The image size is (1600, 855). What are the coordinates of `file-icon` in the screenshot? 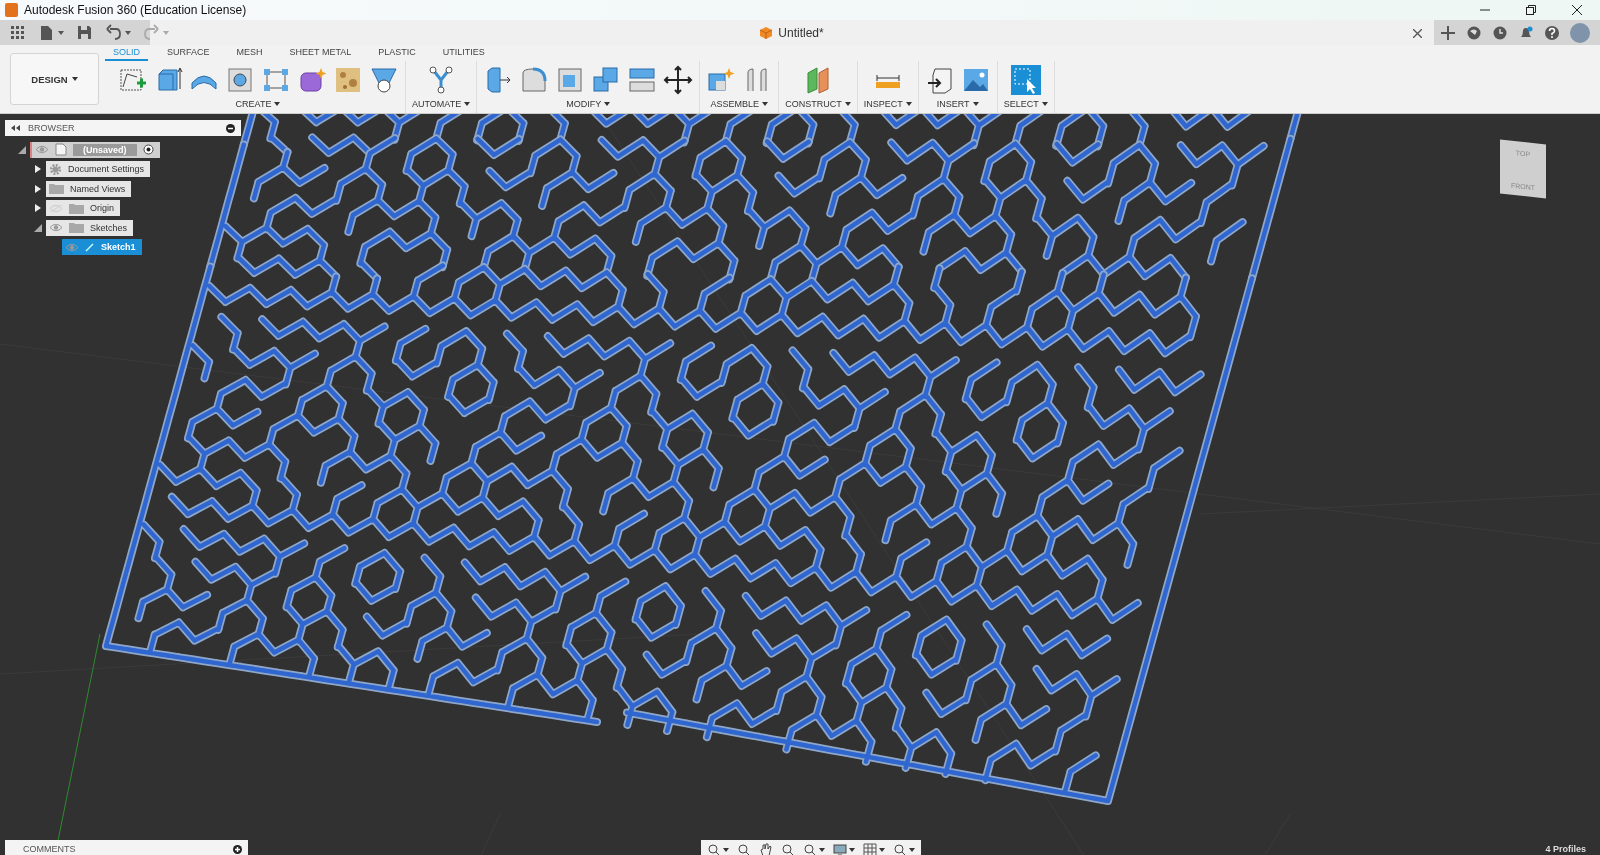 It's located at (46, 32).